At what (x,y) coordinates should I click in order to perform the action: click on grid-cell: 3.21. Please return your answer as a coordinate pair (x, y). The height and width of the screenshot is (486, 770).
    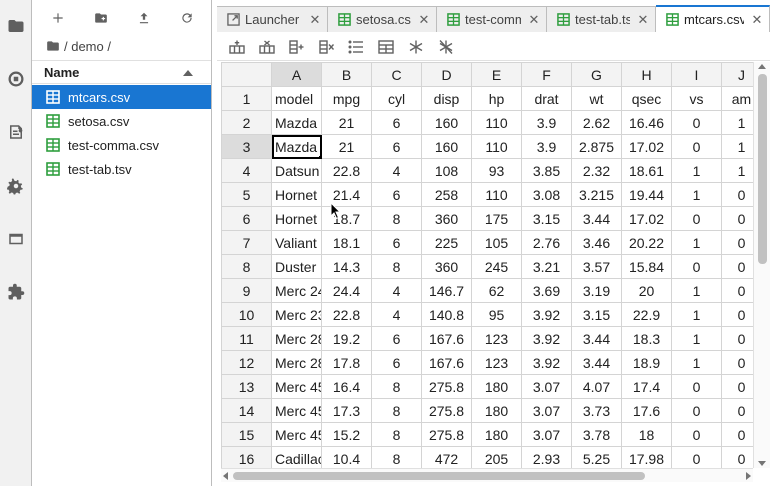
    Looking at the image, I should click on (546, 266).